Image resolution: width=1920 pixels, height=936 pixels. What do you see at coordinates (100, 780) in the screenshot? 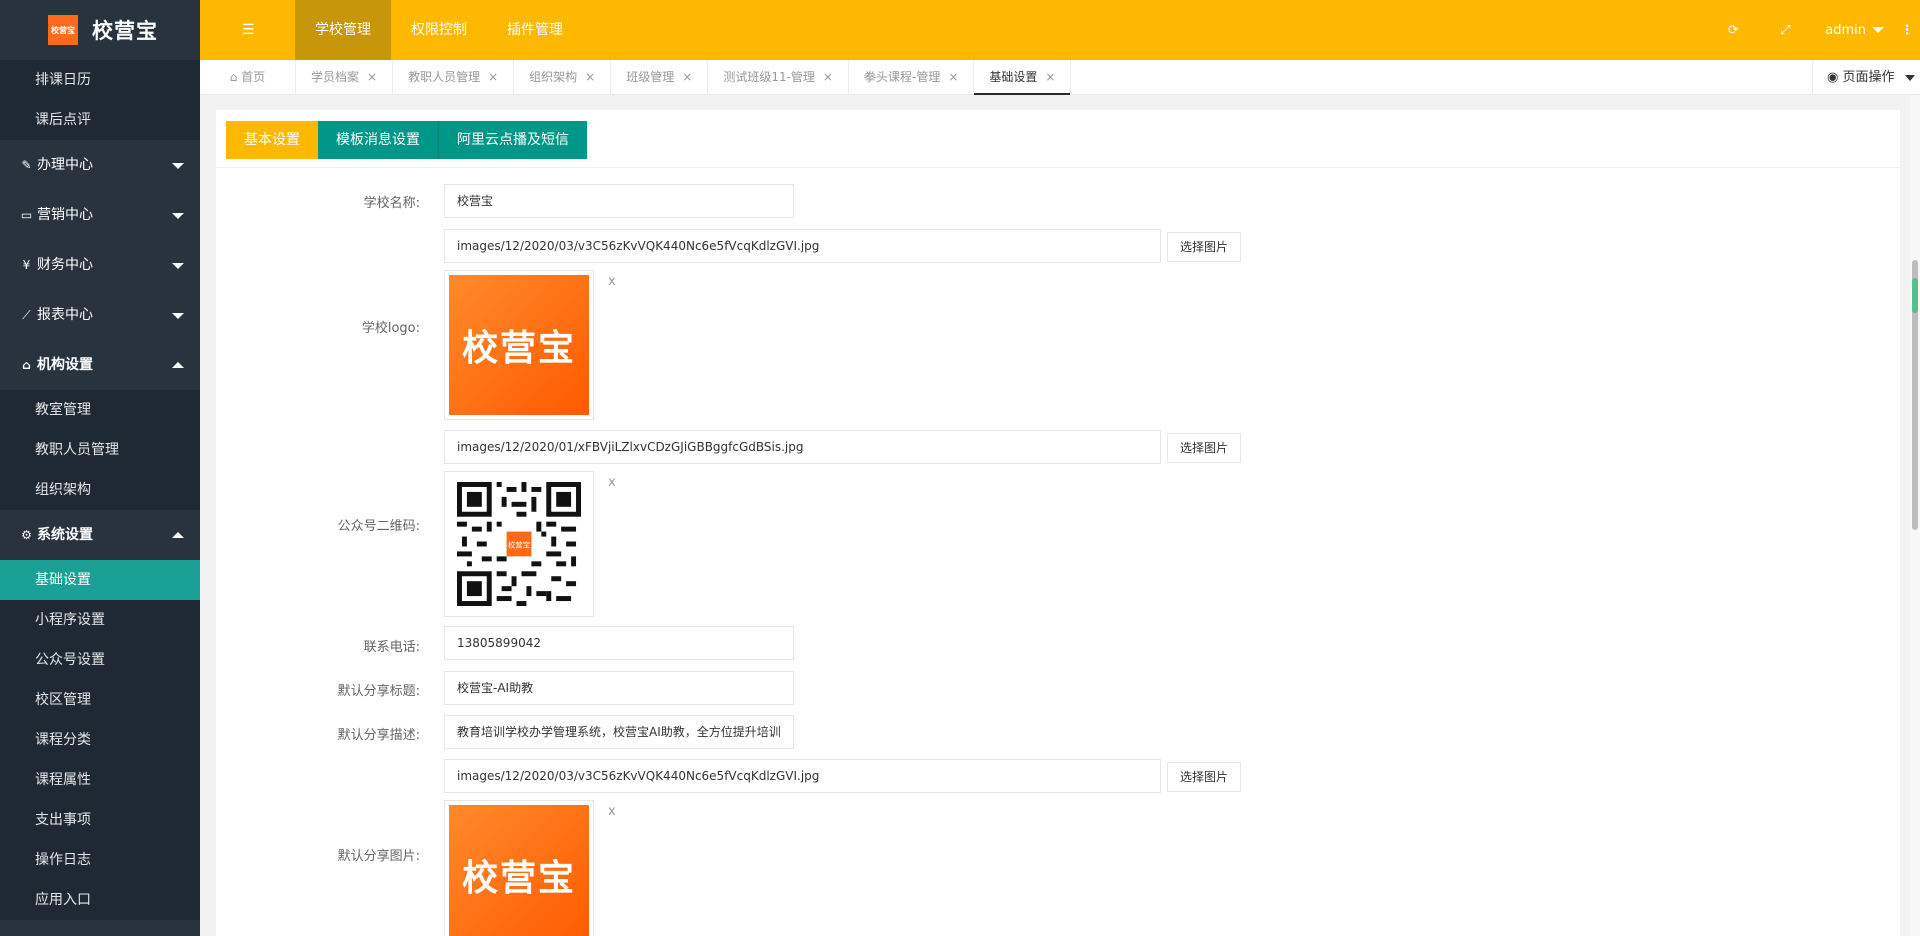
I see `sidebar-item-course-attribute: 课程属性` at bounding box center [100, 780].